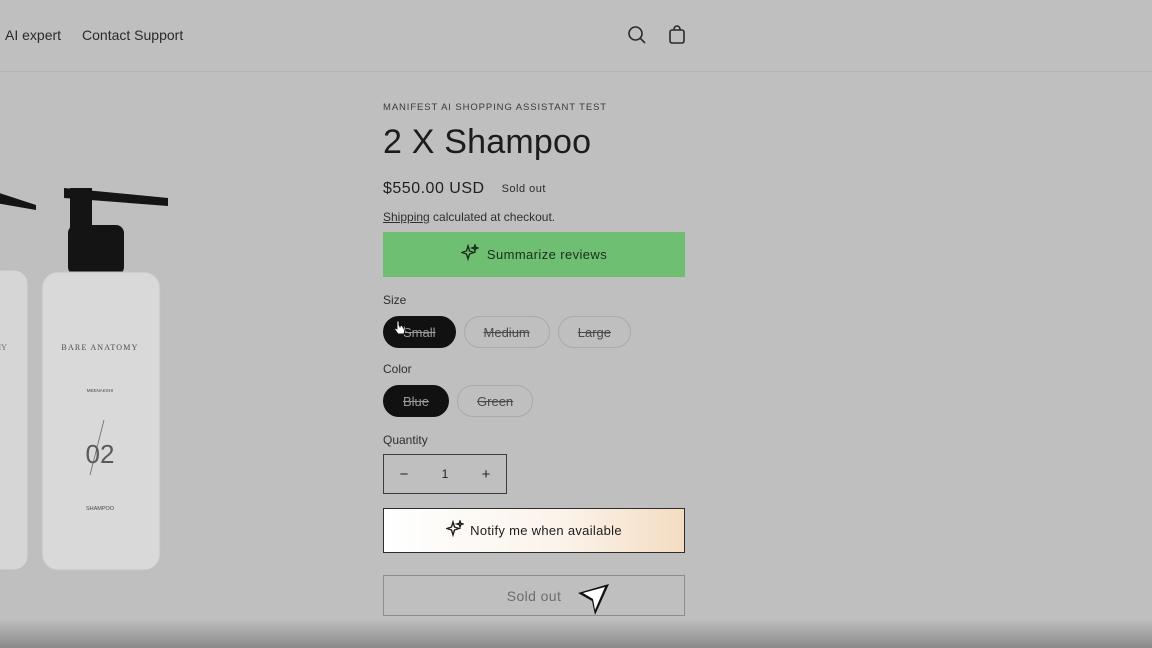  I want to click on quantity-input, so click(445, 474).